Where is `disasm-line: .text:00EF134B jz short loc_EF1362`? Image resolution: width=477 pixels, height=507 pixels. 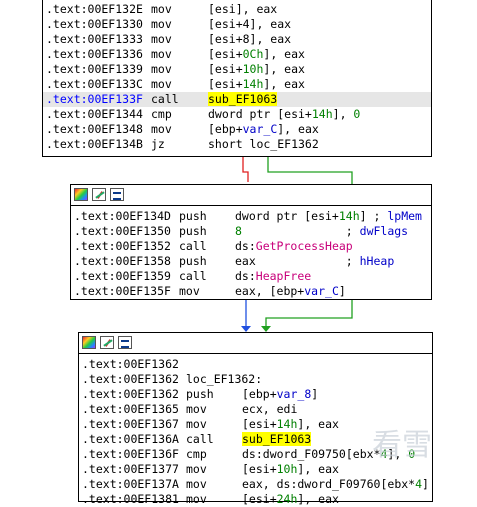
disasm-line: .text:00EF134B jz short loc_EF1362 is located at coordinates (237, 144).